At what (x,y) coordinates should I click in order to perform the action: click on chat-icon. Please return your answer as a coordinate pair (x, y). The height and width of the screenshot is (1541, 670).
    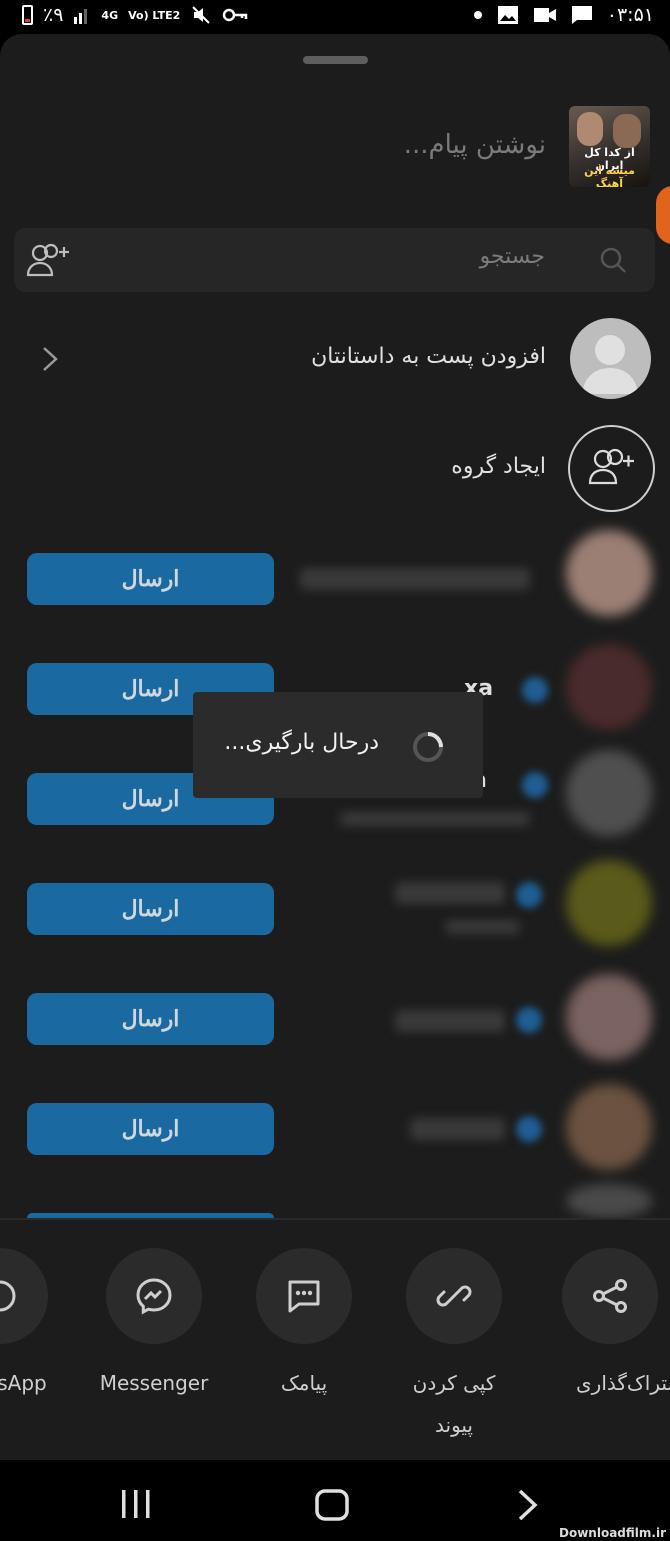
    Looking at the image, I should click on (581, 15).